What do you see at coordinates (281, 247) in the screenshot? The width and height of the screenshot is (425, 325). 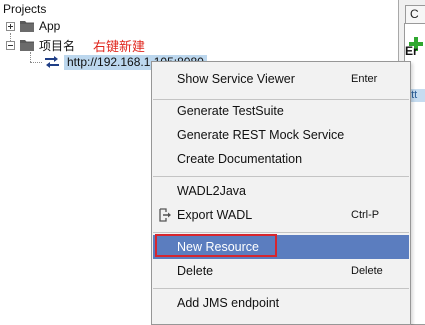 I see `menu-item-new-resource: New Resource` at bounding box center [281, 247].